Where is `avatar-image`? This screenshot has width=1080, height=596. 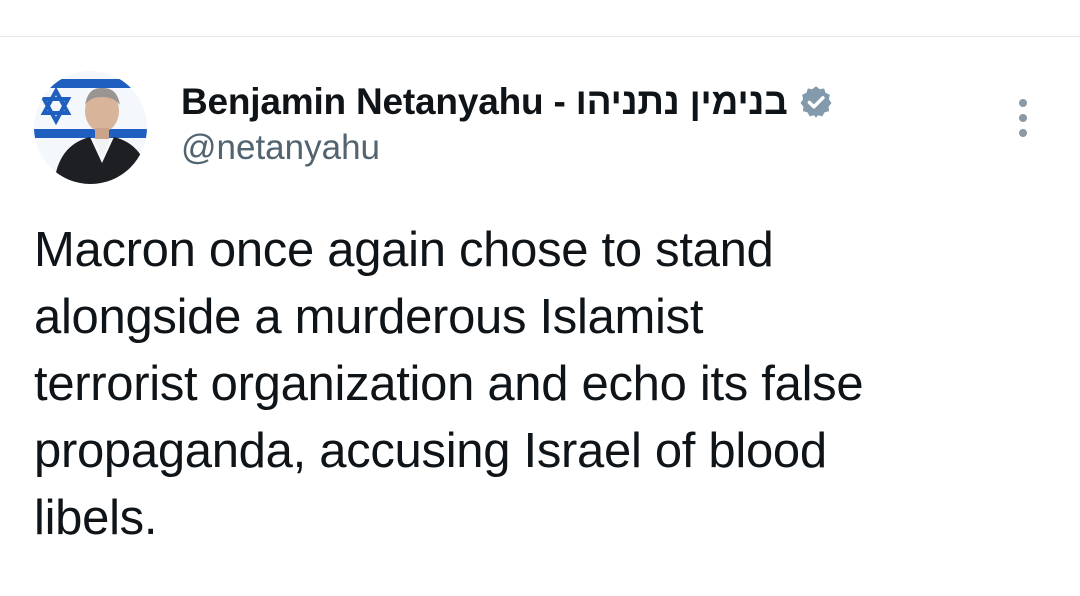
avatar-image is located at coordinates (90, 127).